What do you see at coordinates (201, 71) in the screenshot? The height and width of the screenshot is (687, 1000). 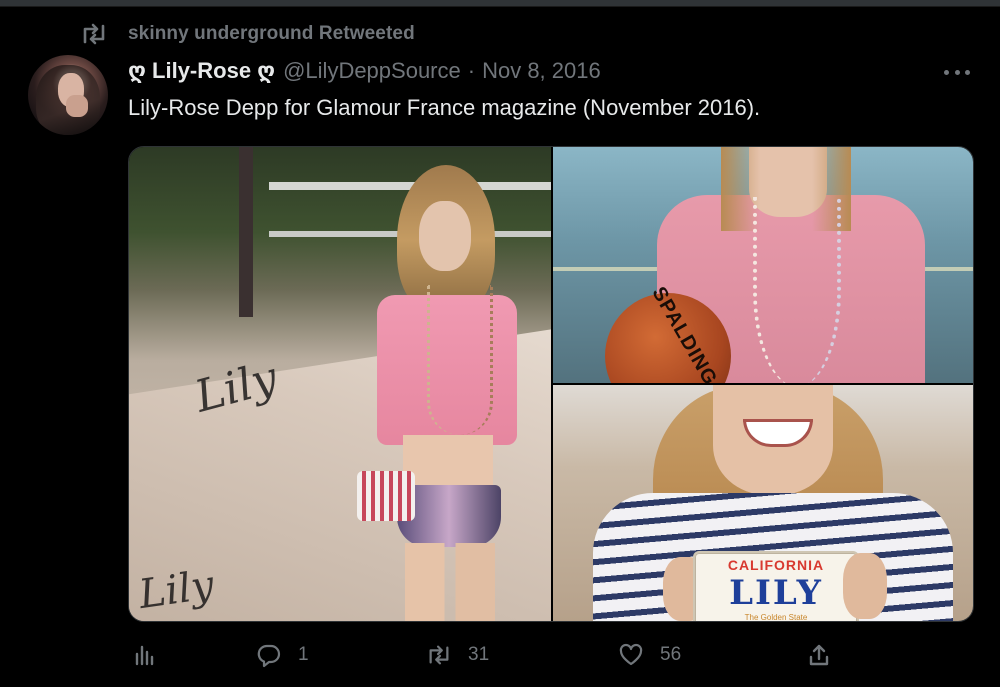 I see `display-name: ღ Lily-Rose ღ` at bounding box center [201, 71].